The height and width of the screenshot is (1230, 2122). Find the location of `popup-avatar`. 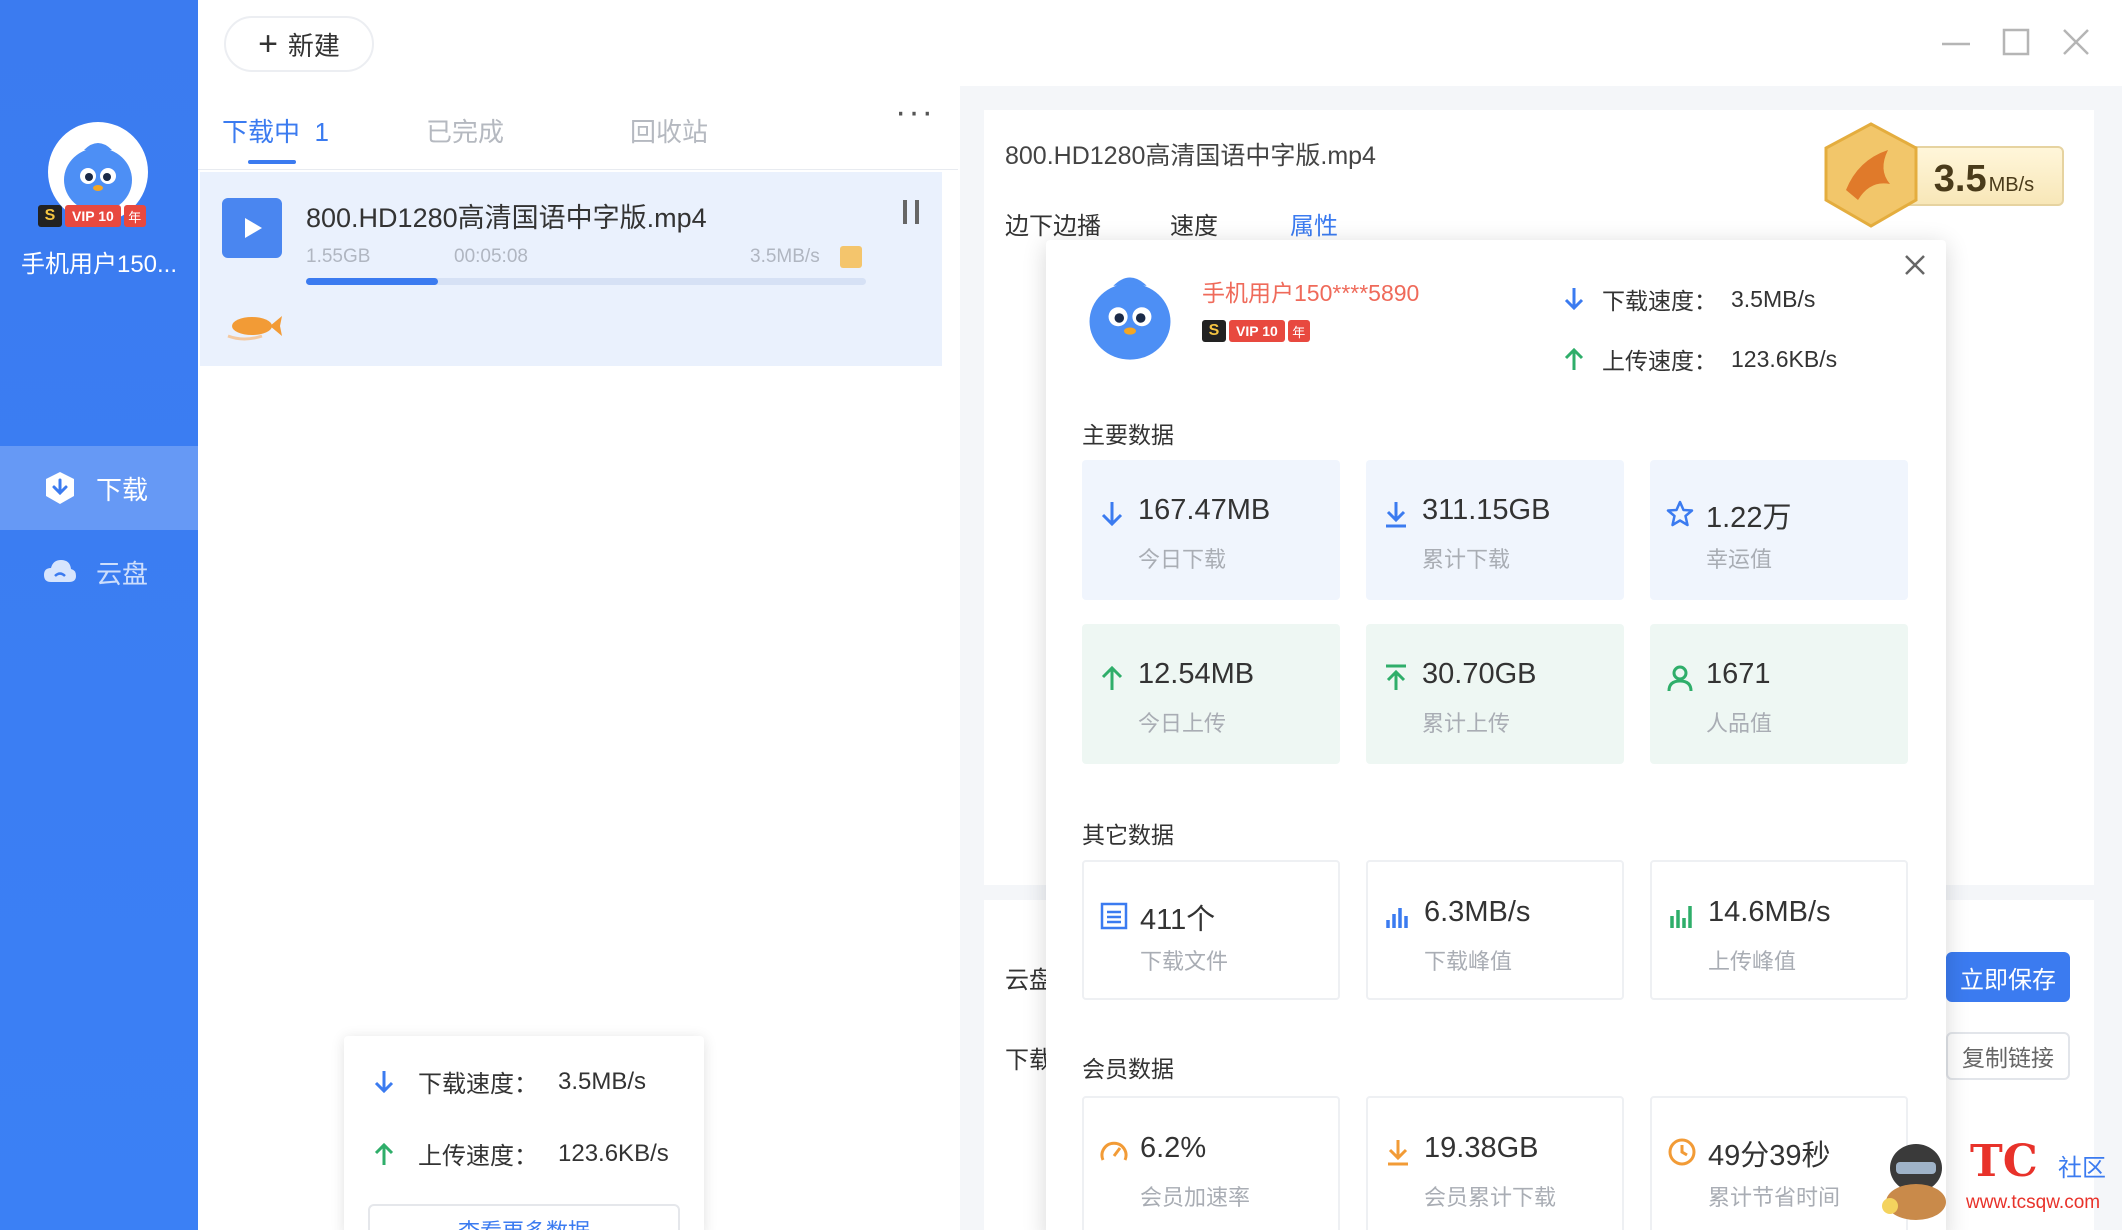

popup-avatar is located at coordinates (1130, 312).